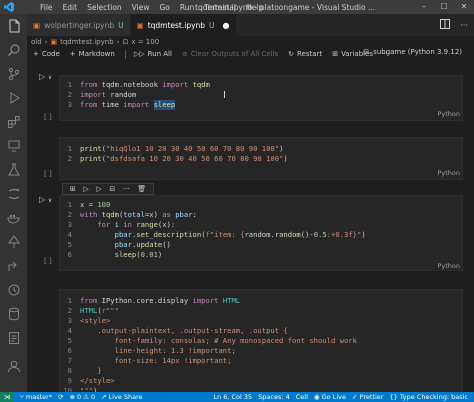  Describe the element at coordinates (85, 189) in the screenshot. I see `execute-above-icon: ▷` at that location.